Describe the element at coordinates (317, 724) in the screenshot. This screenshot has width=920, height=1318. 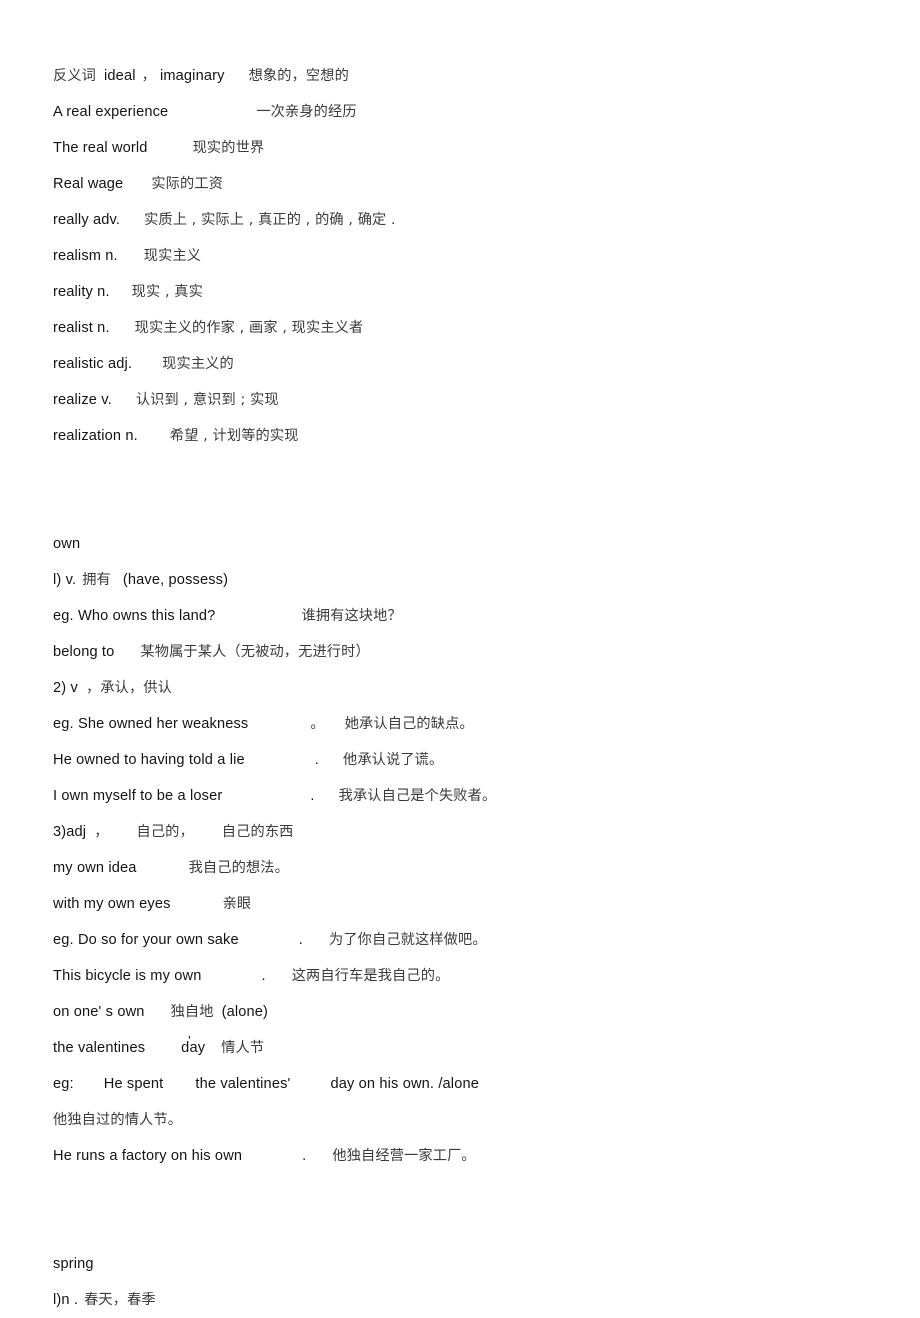
I see `line-punct: 。` at that location.